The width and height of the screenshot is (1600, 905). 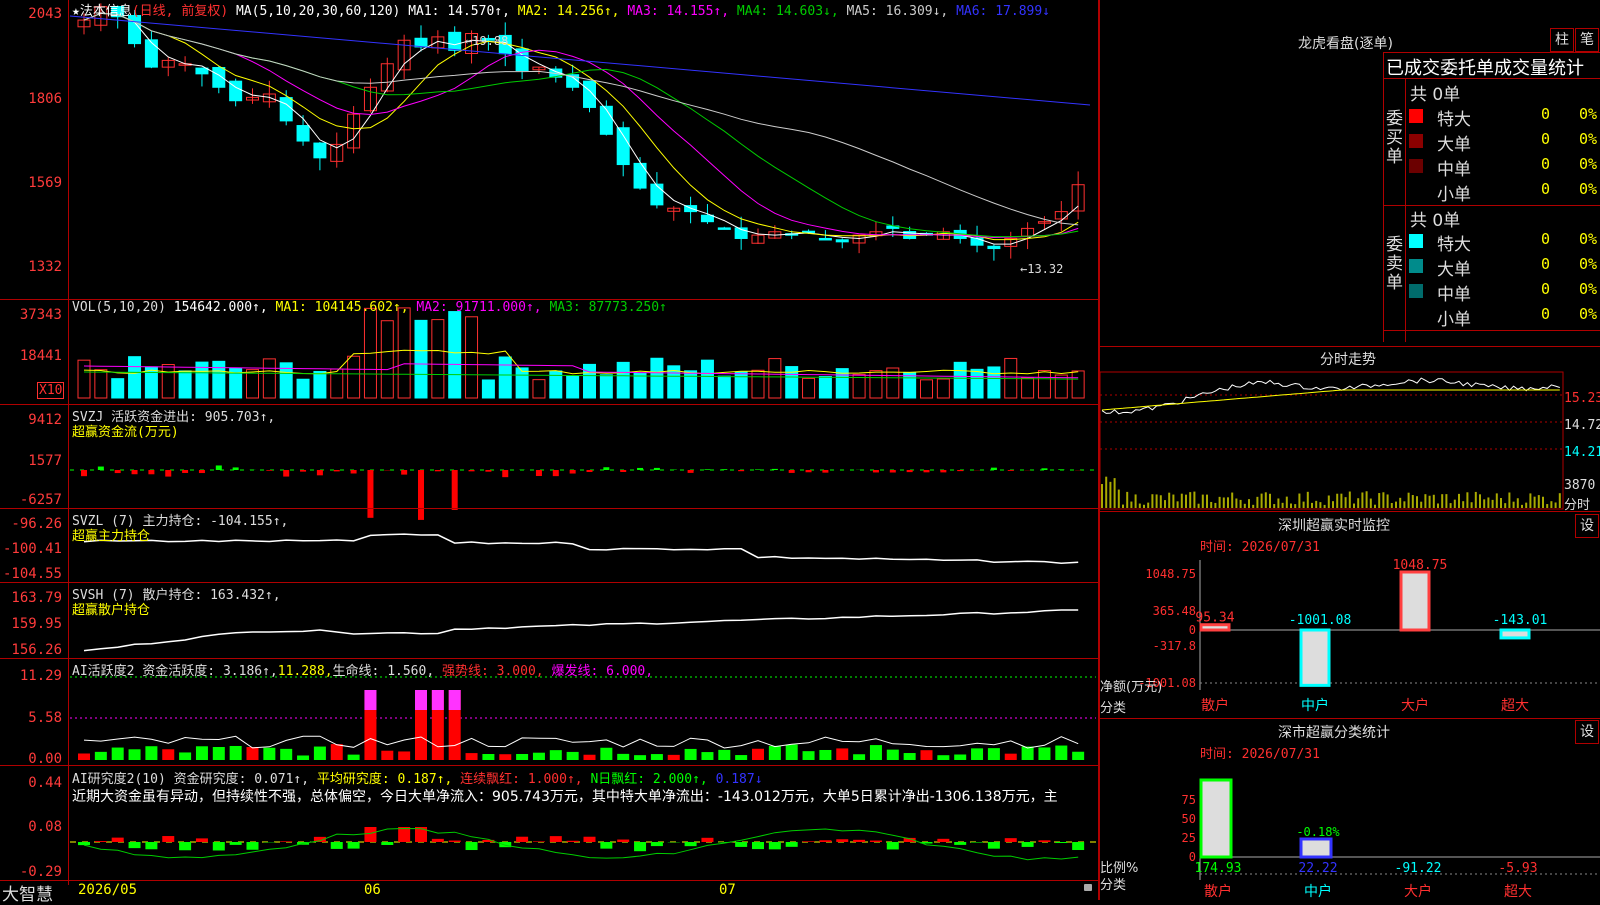 What do you see at coordinates (1454, 142) in the screenshot?
I see `ob-row-name: 大单` at bounding box center [1454, 142].